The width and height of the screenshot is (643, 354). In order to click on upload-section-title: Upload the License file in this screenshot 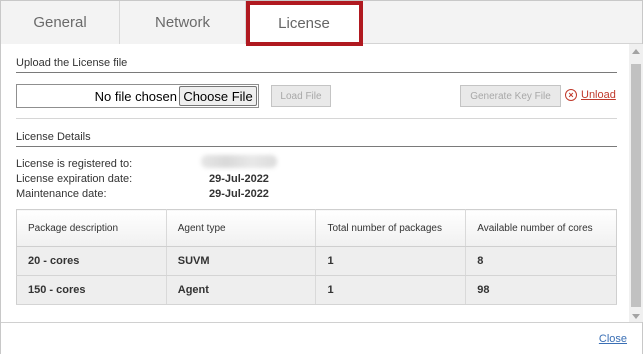, I will do `click(72, 63)`.